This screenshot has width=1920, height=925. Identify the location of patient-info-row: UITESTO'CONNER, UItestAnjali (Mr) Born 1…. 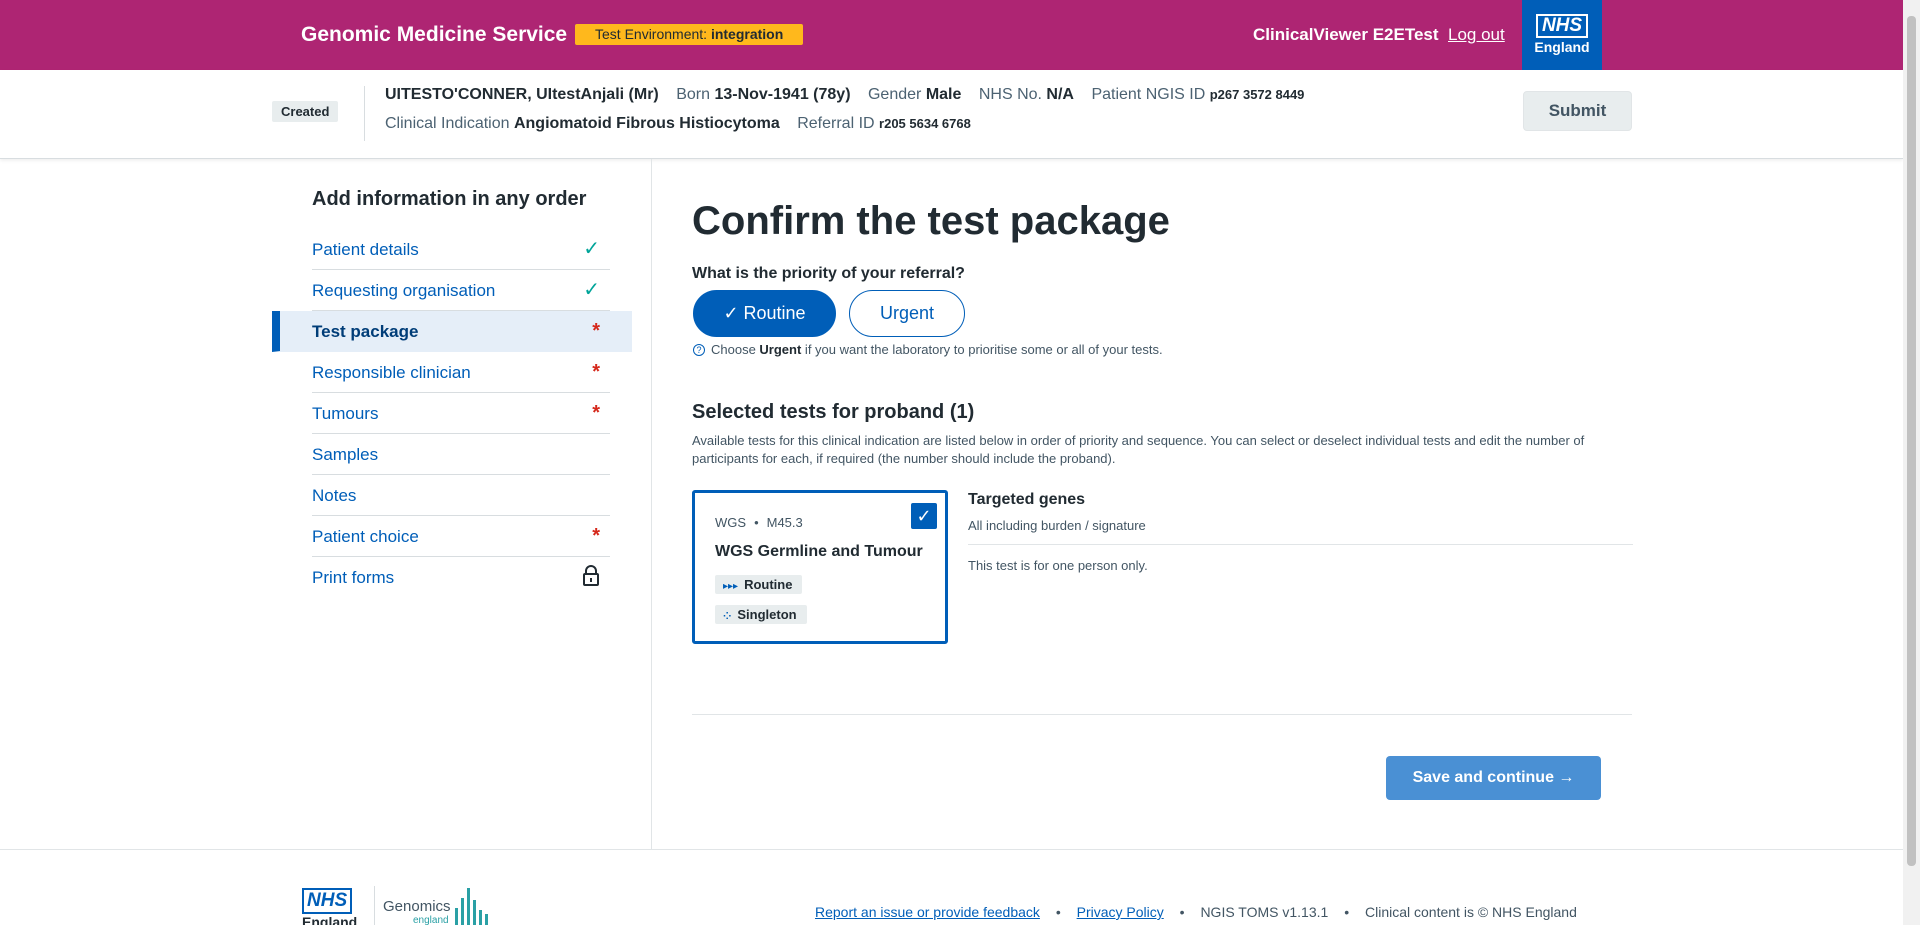
(845, 94).